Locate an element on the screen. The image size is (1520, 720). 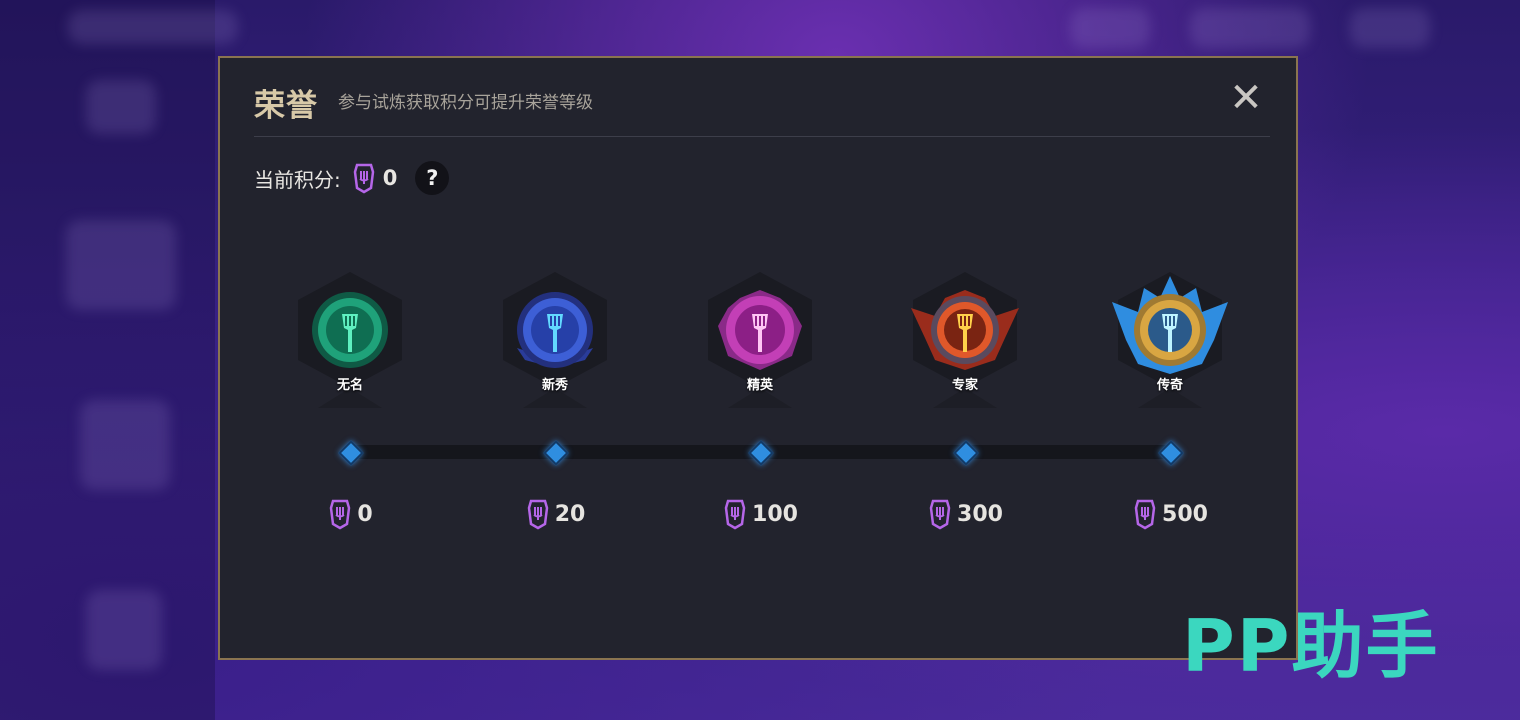
tier-name: 传奇 is located at coordinates (1169, 385).